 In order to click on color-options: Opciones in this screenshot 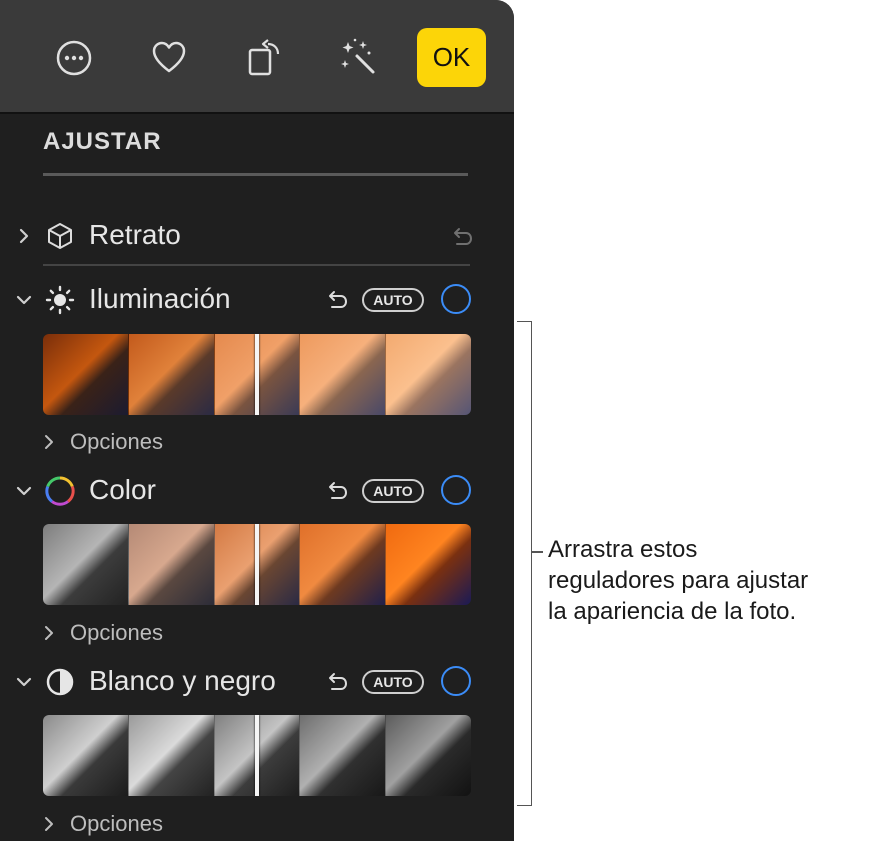, I will do `click(140, 634)`.